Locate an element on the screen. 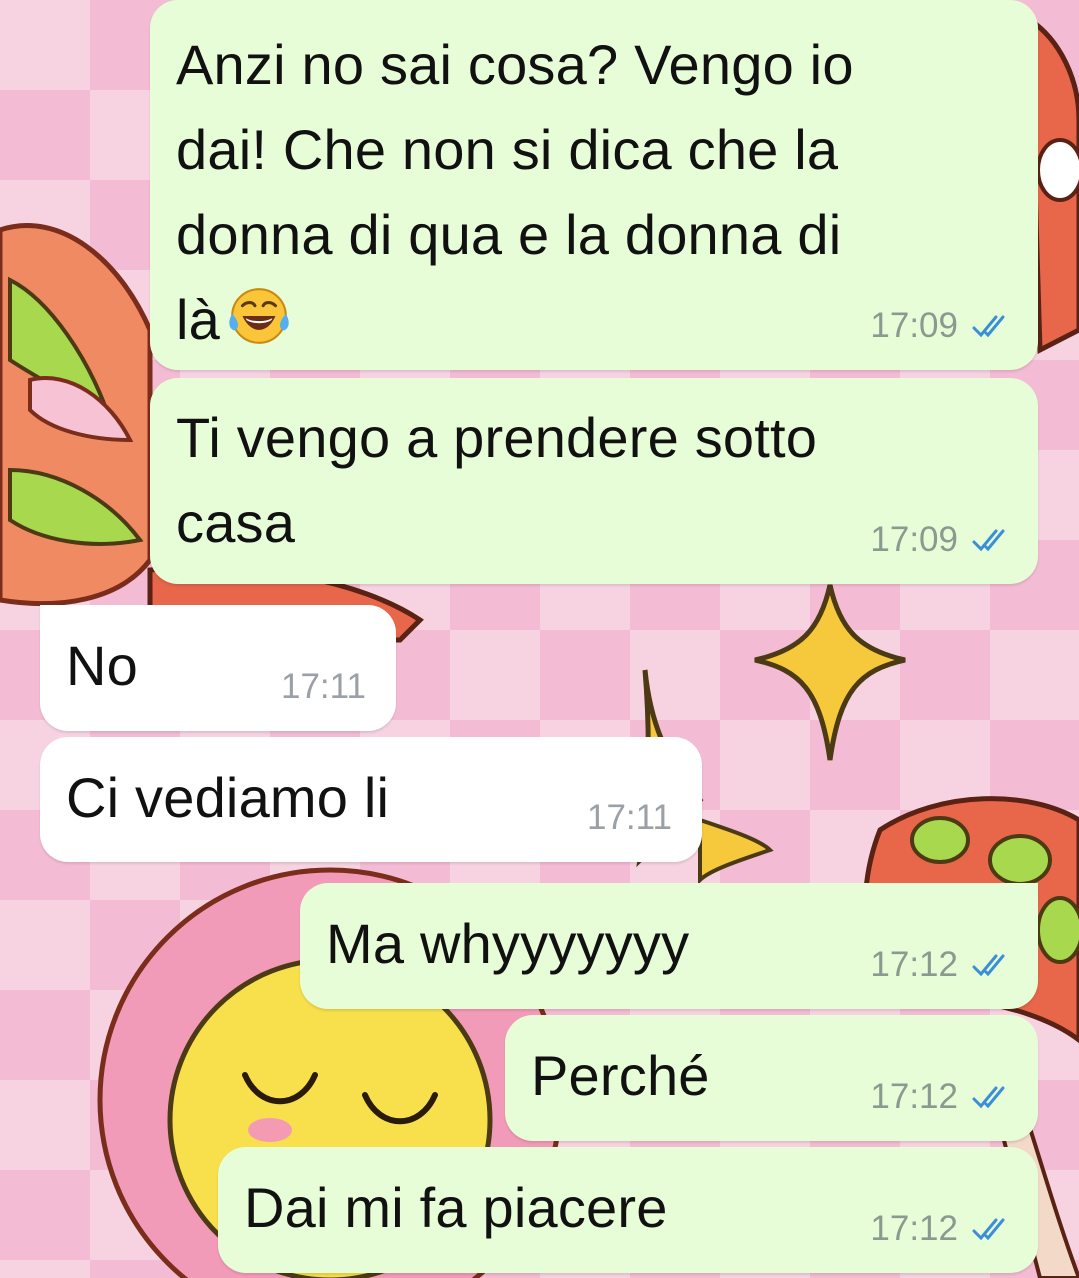 This screenshot has width=1079, height=1278. message-text: No is located at coordinates (102, 665).